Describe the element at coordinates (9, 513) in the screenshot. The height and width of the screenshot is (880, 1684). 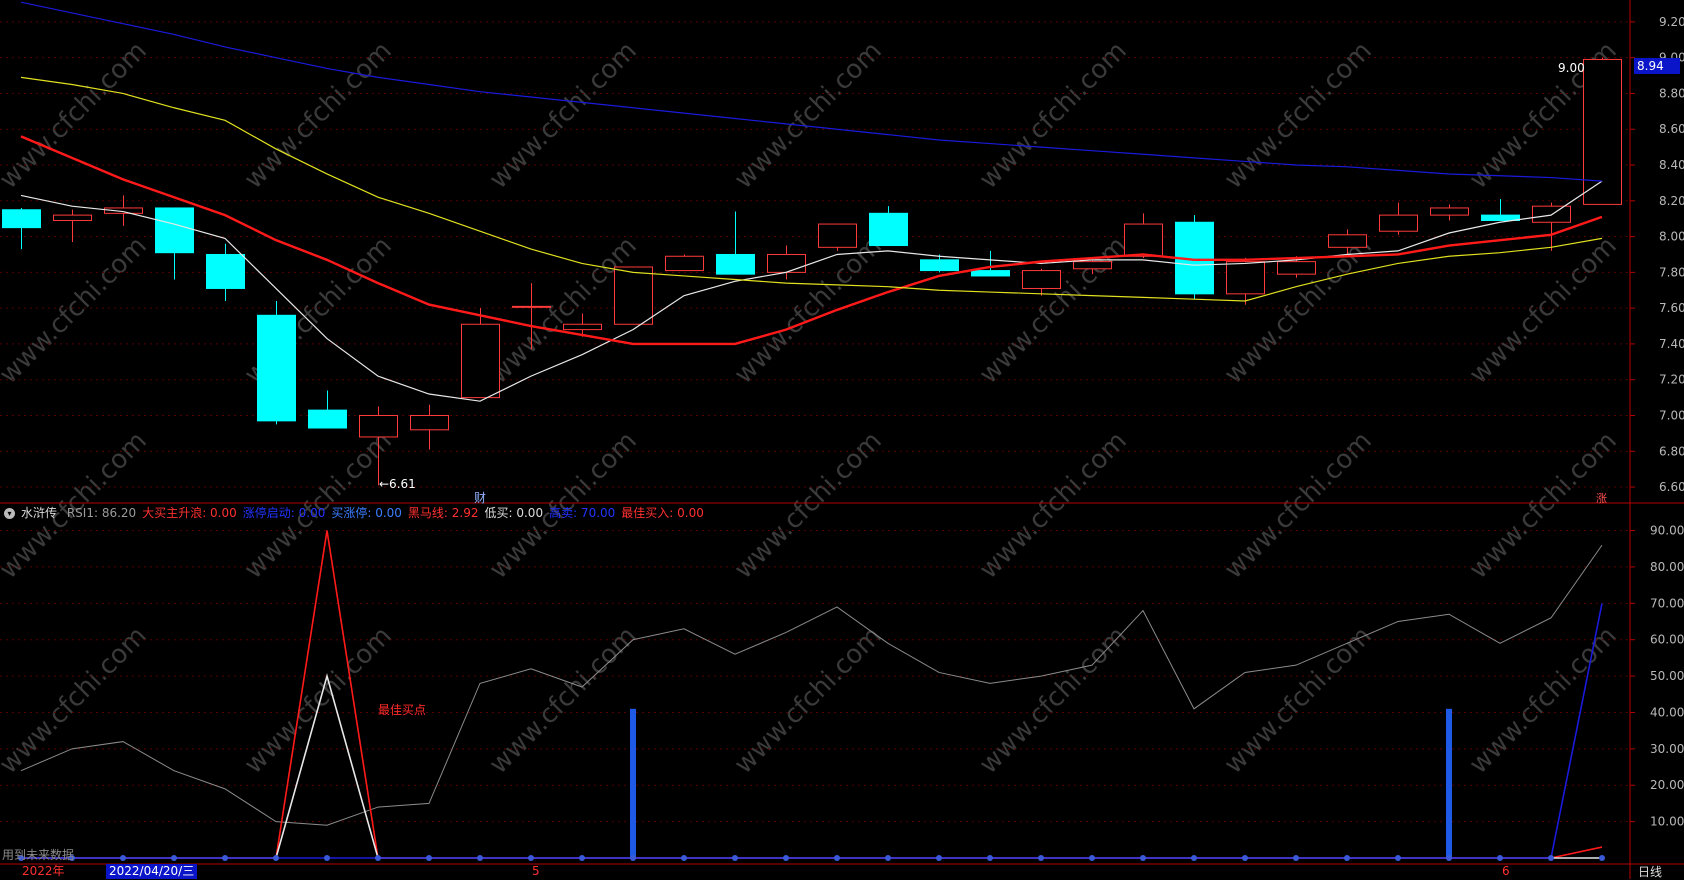
I see `indicator-menu-icon: ▾` at that location.